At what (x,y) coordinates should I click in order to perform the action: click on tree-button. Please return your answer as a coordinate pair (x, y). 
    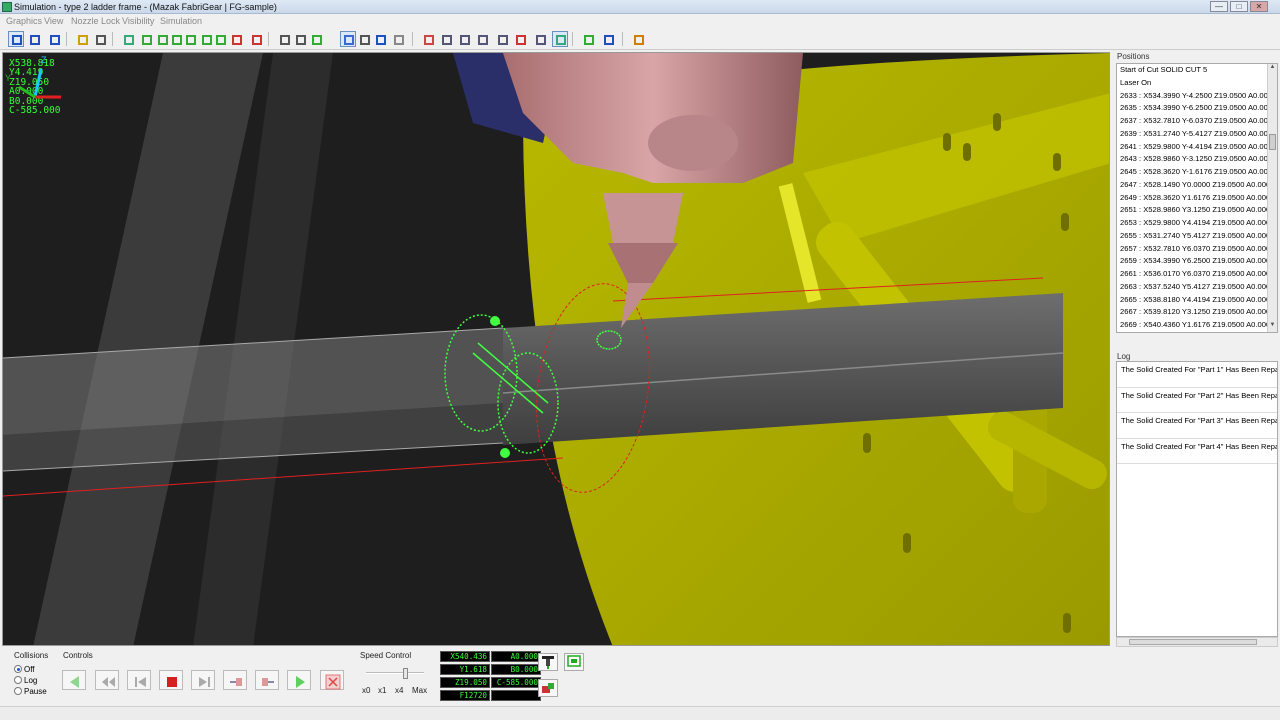
    Looking at the image, I should click on (128, 39).